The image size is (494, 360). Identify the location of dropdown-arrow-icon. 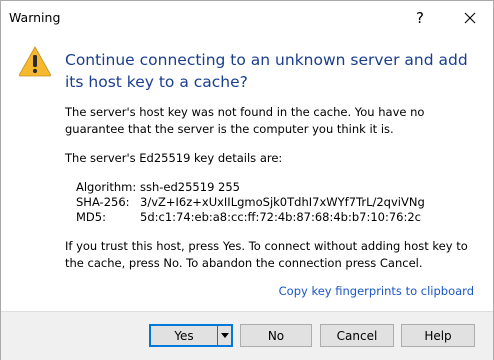
(224, 335).